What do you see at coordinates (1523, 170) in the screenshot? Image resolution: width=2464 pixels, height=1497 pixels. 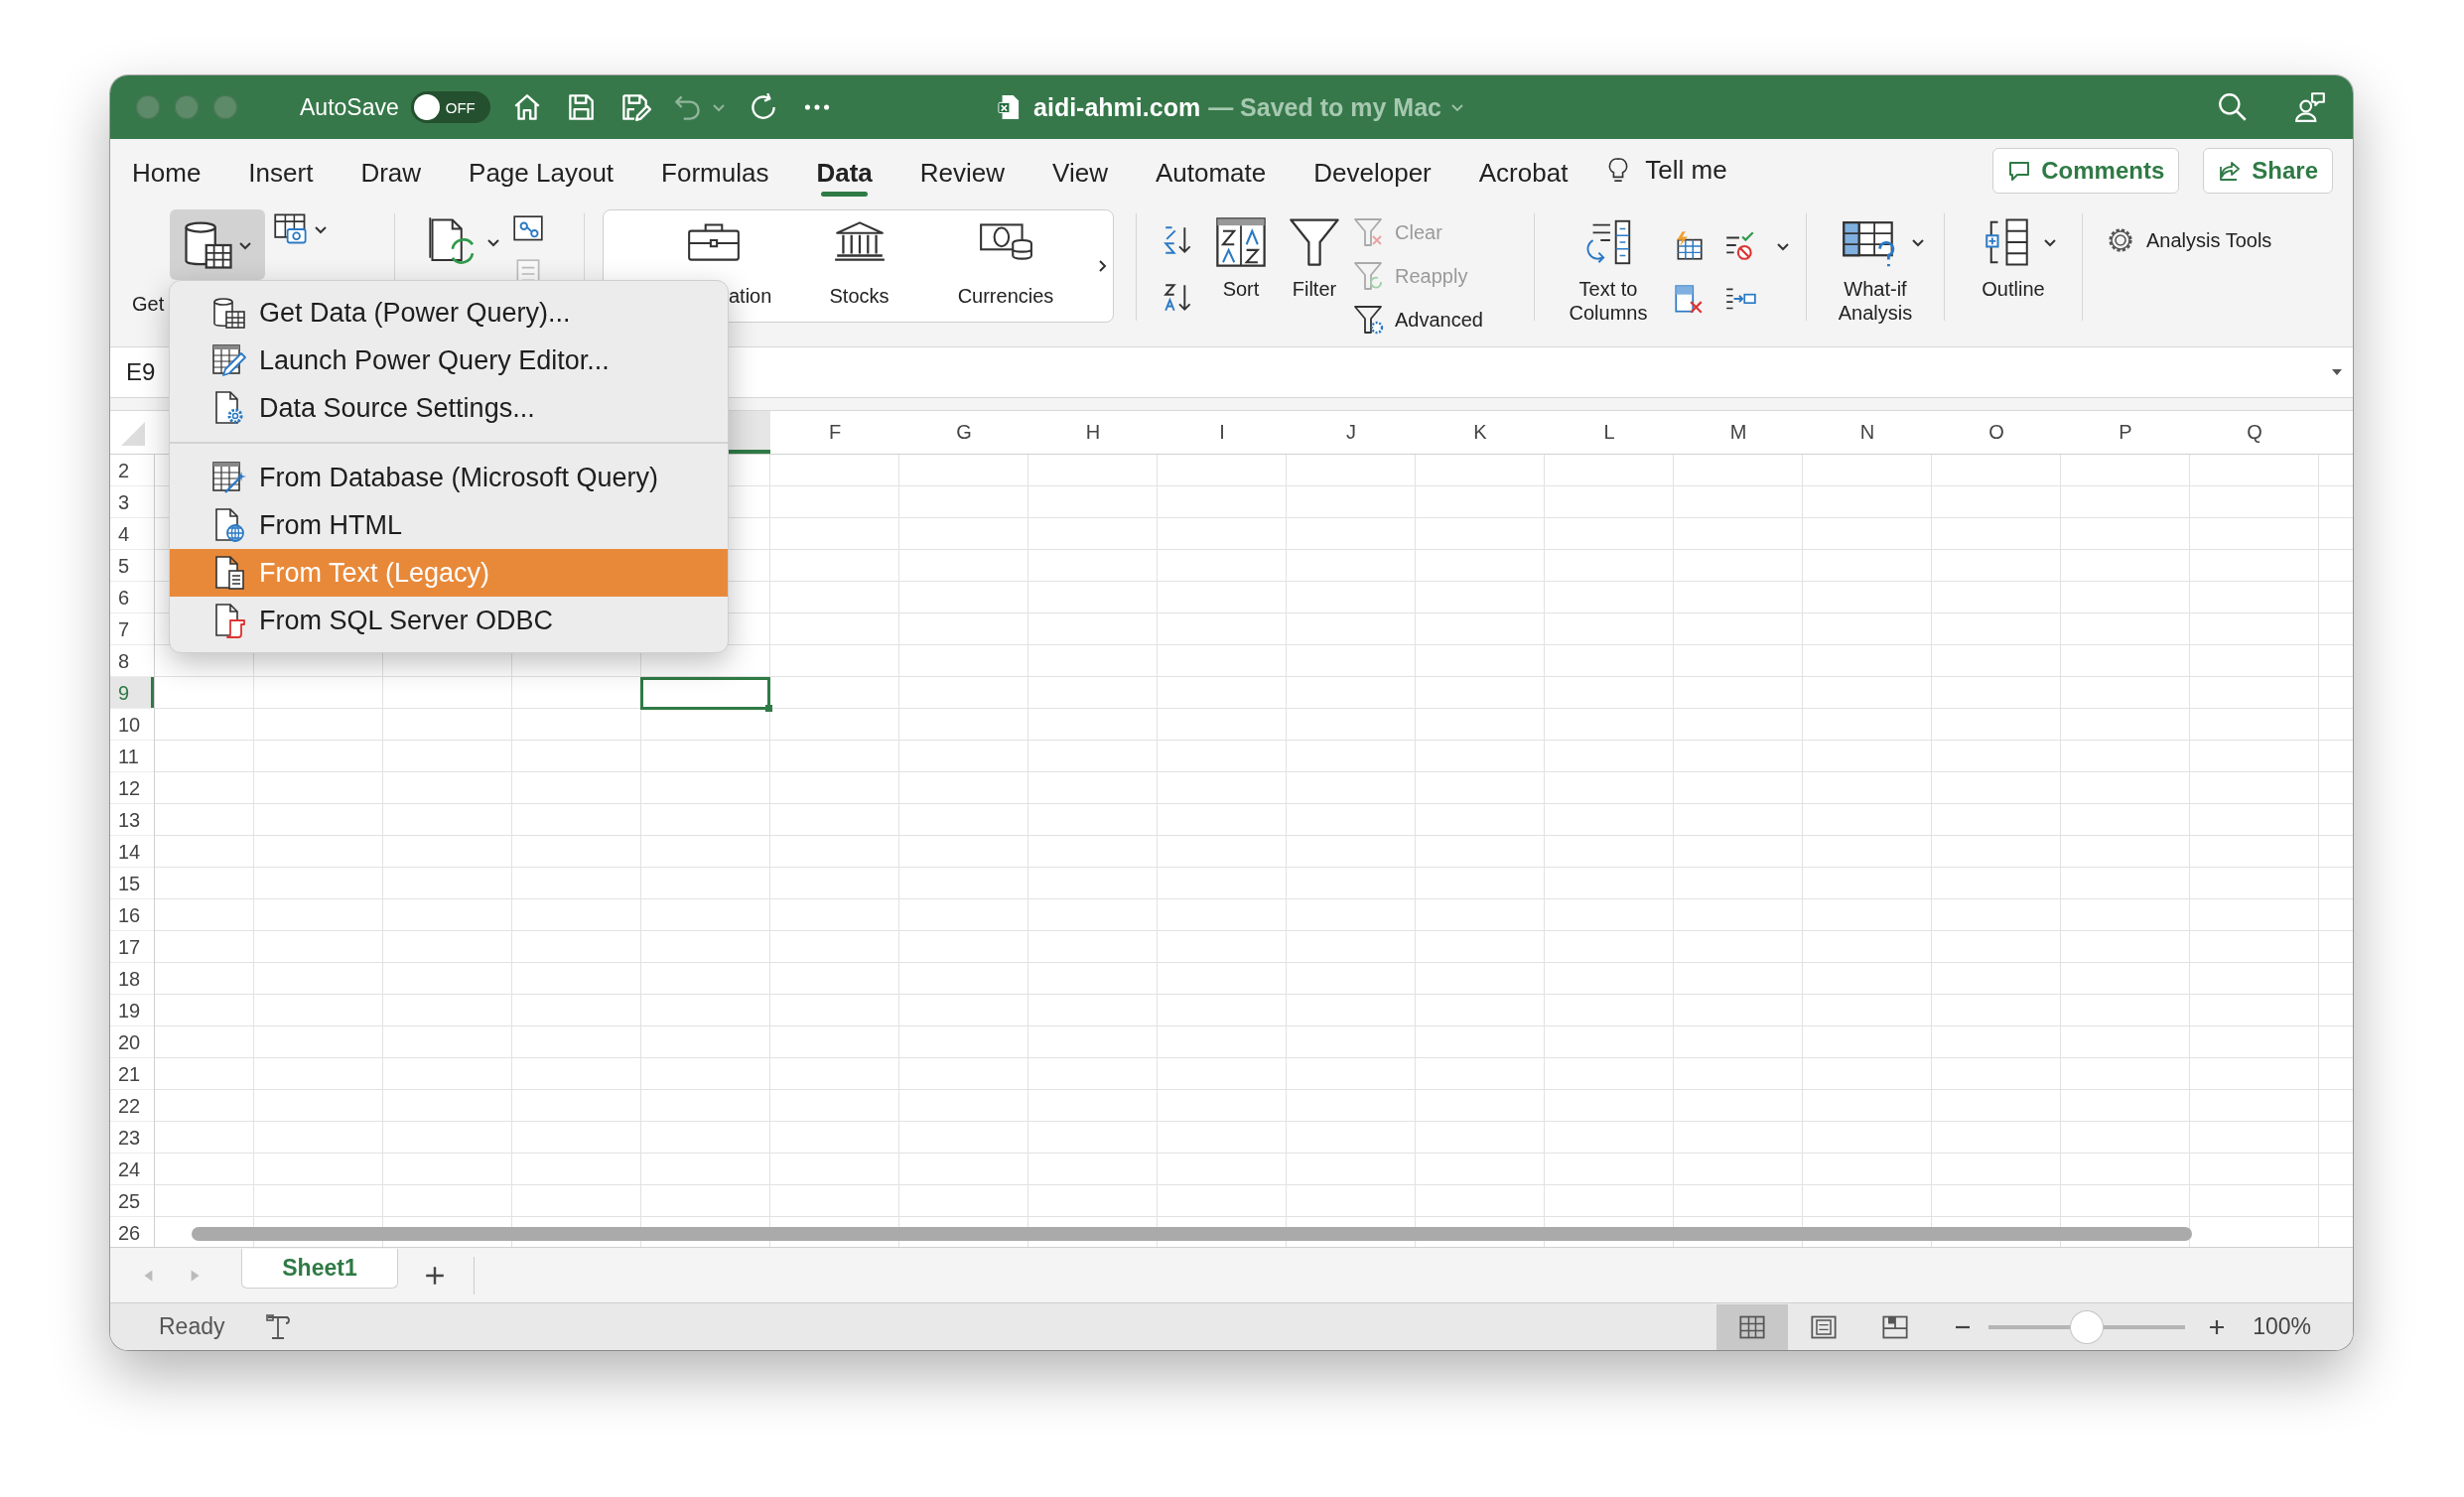 I see `ribbon-tab: Acrobat` at bounding box center [1523, 170].